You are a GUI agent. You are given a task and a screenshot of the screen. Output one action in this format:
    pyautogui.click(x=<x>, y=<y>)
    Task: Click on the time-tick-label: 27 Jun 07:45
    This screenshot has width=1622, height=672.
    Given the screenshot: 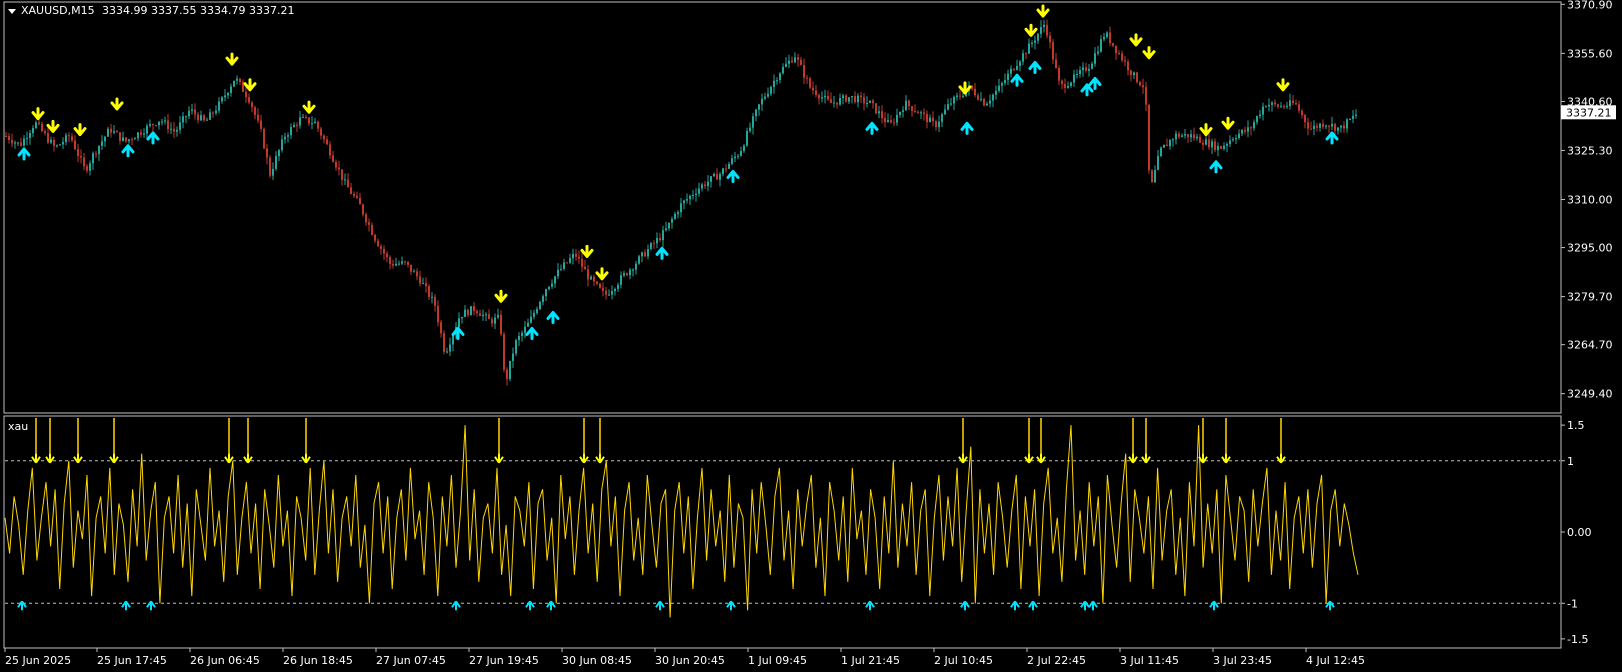 What is the action you would take?
    pyautogui.click(x=411, y=660)
    